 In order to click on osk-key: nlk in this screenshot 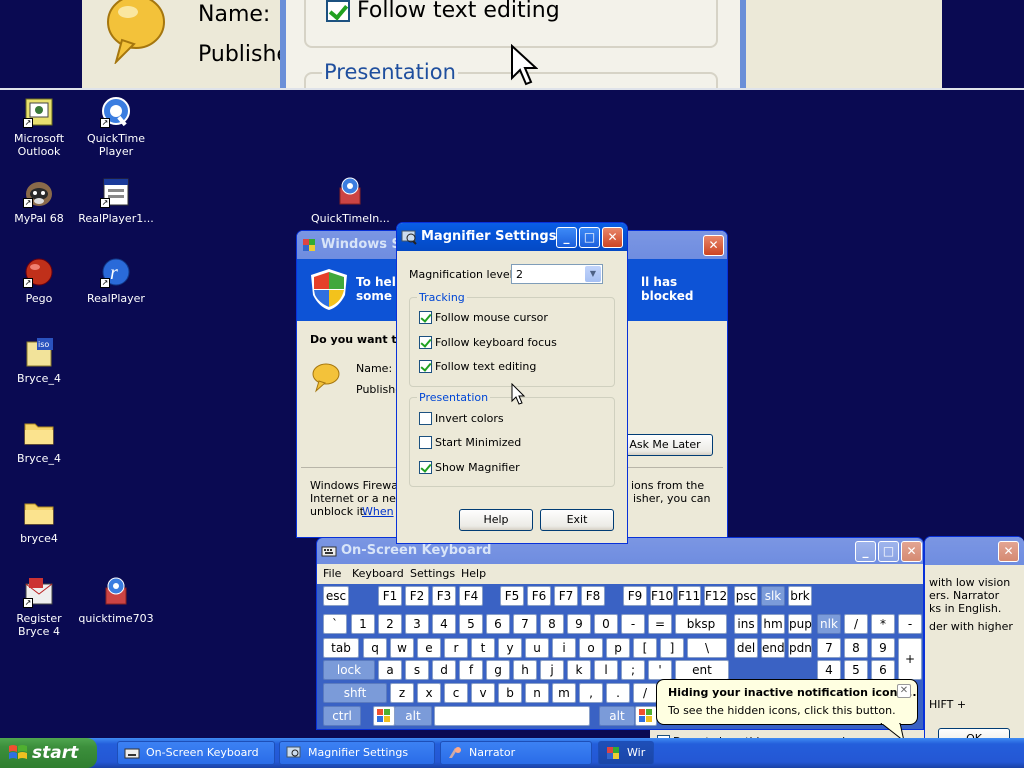, I will do `click(829, 624)`.